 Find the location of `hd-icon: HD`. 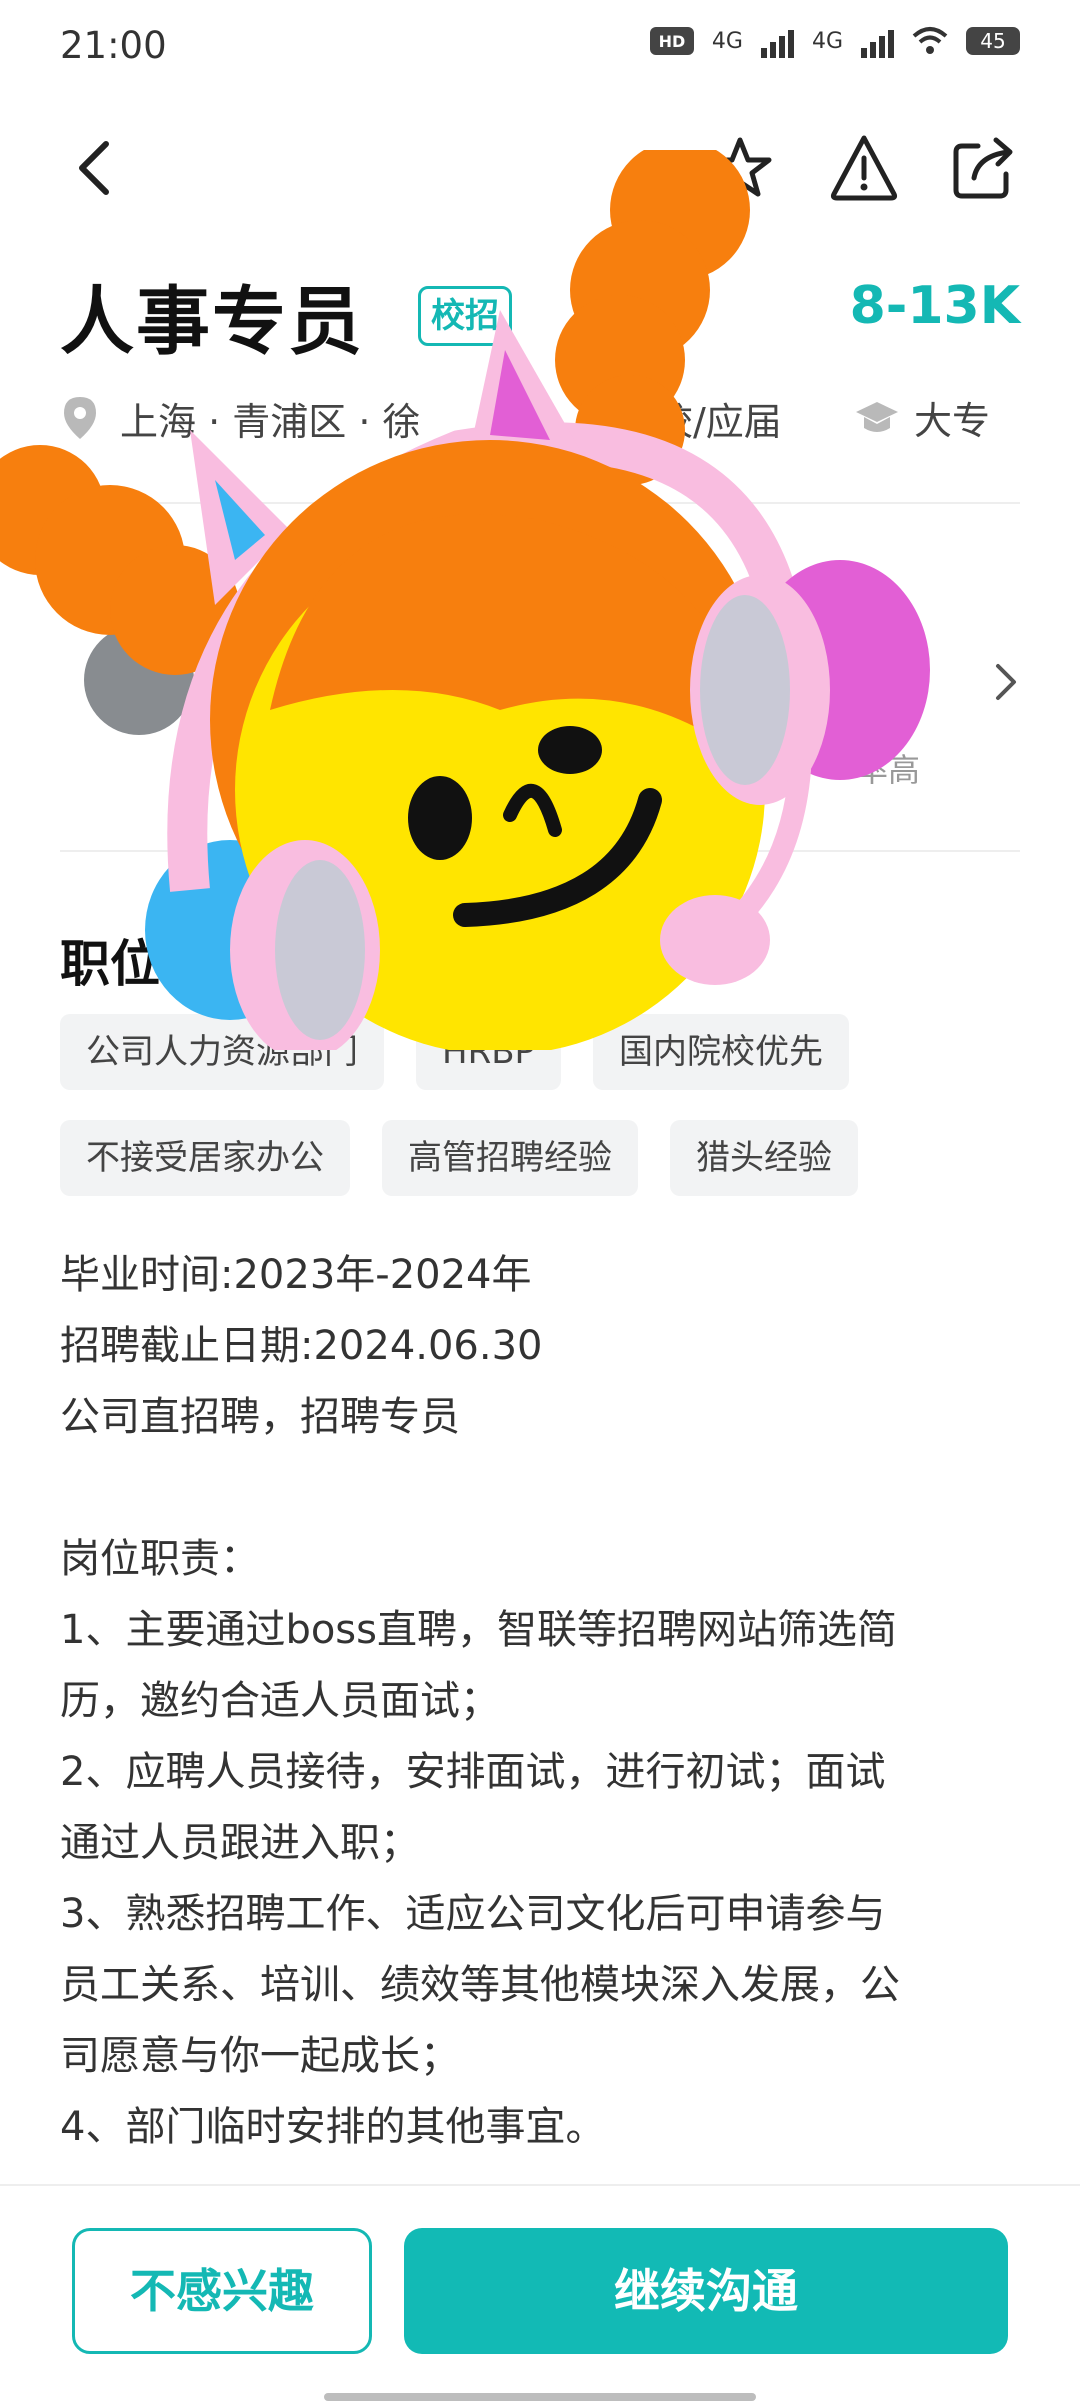

hd-icon: HD is located at coordinates (671, 41).